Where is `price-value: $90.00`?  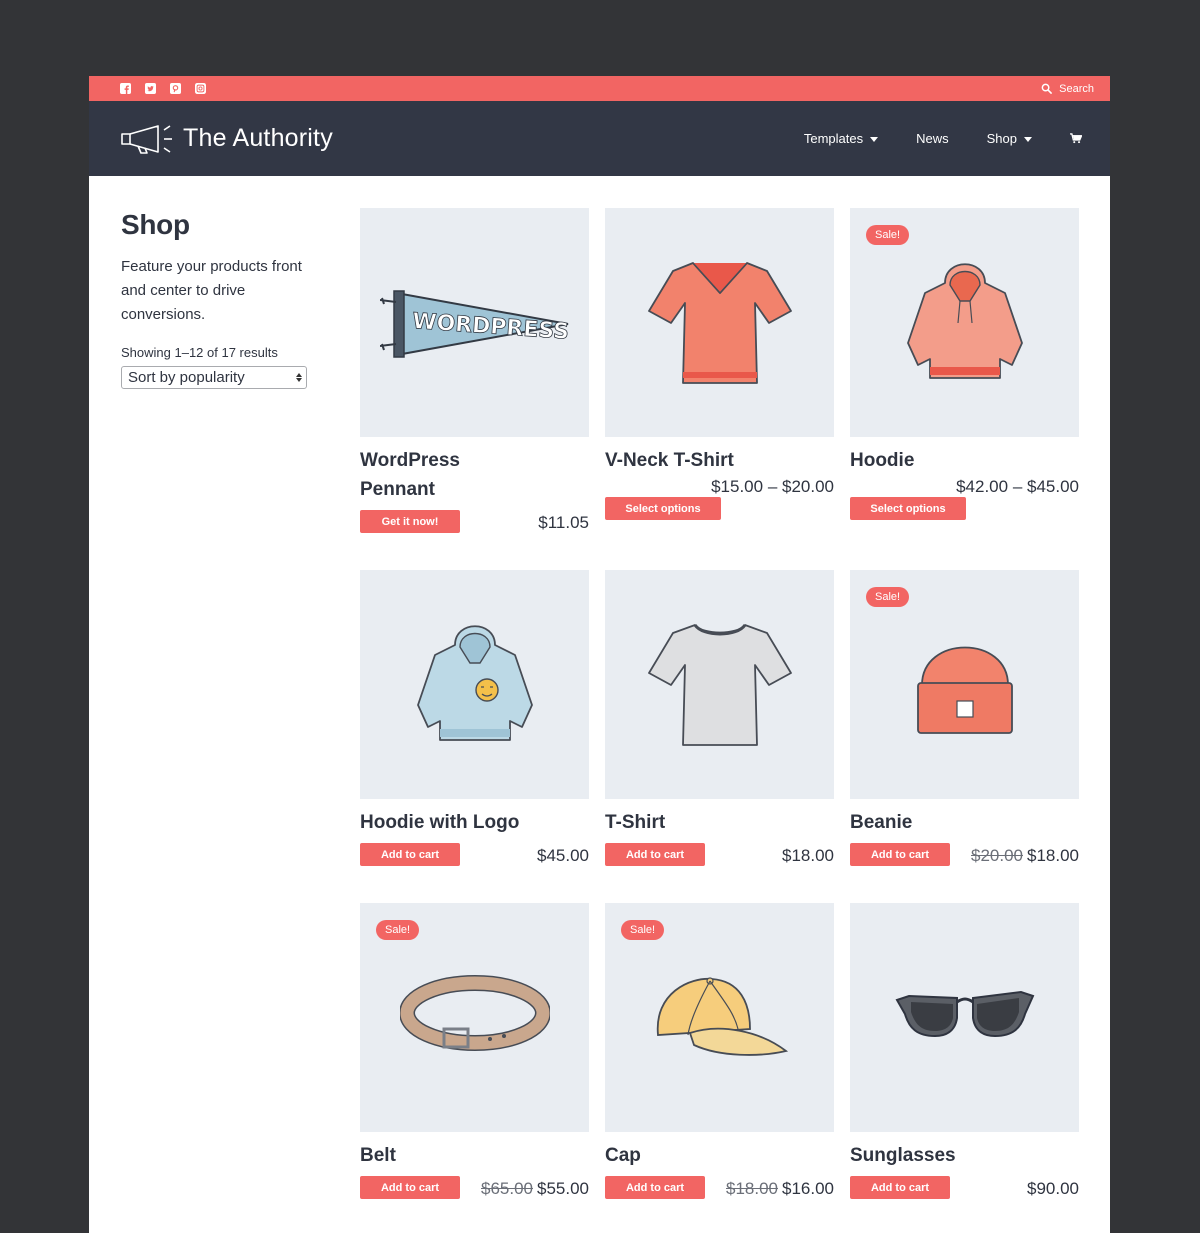 price-value: $90.00 is located at coordinates (1053, 1188).